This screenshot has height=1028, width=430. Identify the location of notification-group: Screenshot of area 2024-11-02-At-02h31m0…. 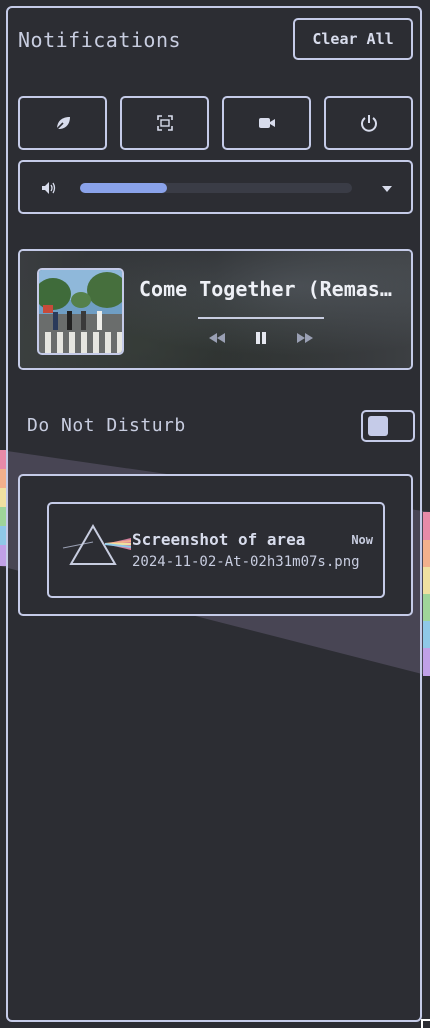
(215, 545).